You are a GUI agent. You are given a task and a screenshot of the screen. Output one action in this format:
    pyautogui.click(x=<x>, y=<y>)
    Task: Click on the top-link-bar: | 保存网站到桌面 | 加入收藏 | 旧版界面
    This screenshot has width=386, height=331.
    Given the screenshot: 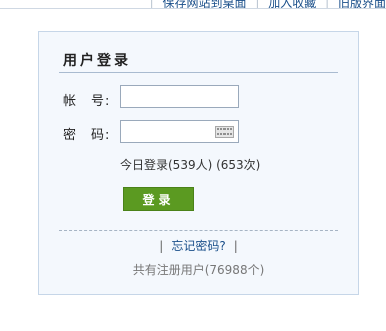 What is the action you would take?
    pyautogui.click(x=193, y=4)
    